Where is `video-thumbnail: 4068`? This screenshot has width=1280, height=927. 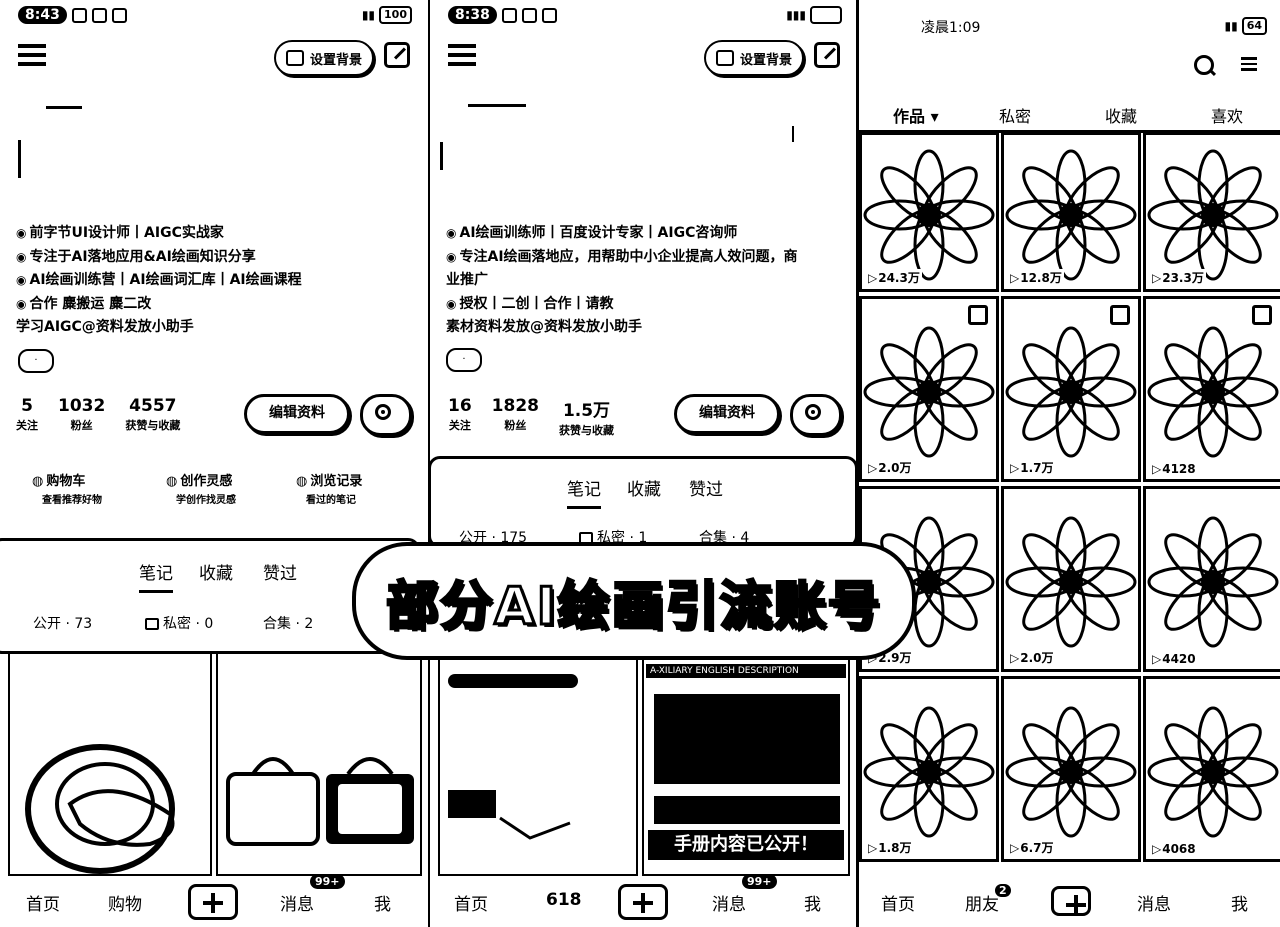 video-thumbnail: 4068 is located at coordinates (1211, 769).